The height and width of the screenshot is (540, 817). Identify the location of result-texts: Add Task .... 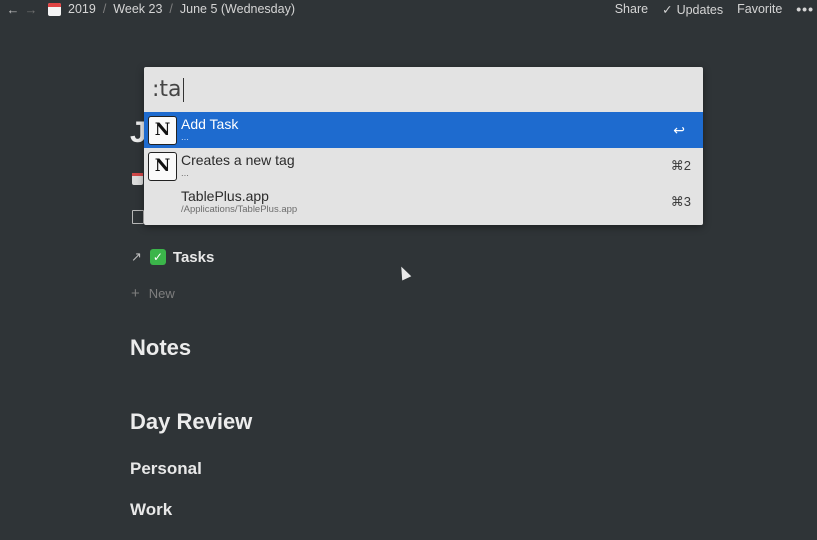
(209, 130).